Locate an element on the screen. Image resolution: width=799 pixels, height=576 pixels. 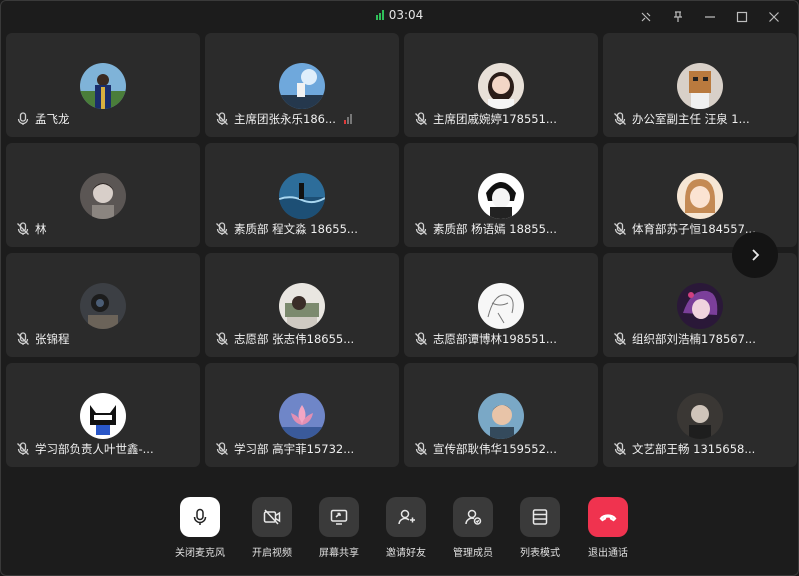
call-timer-text: 03:04 is located at coordinates (406, 15).